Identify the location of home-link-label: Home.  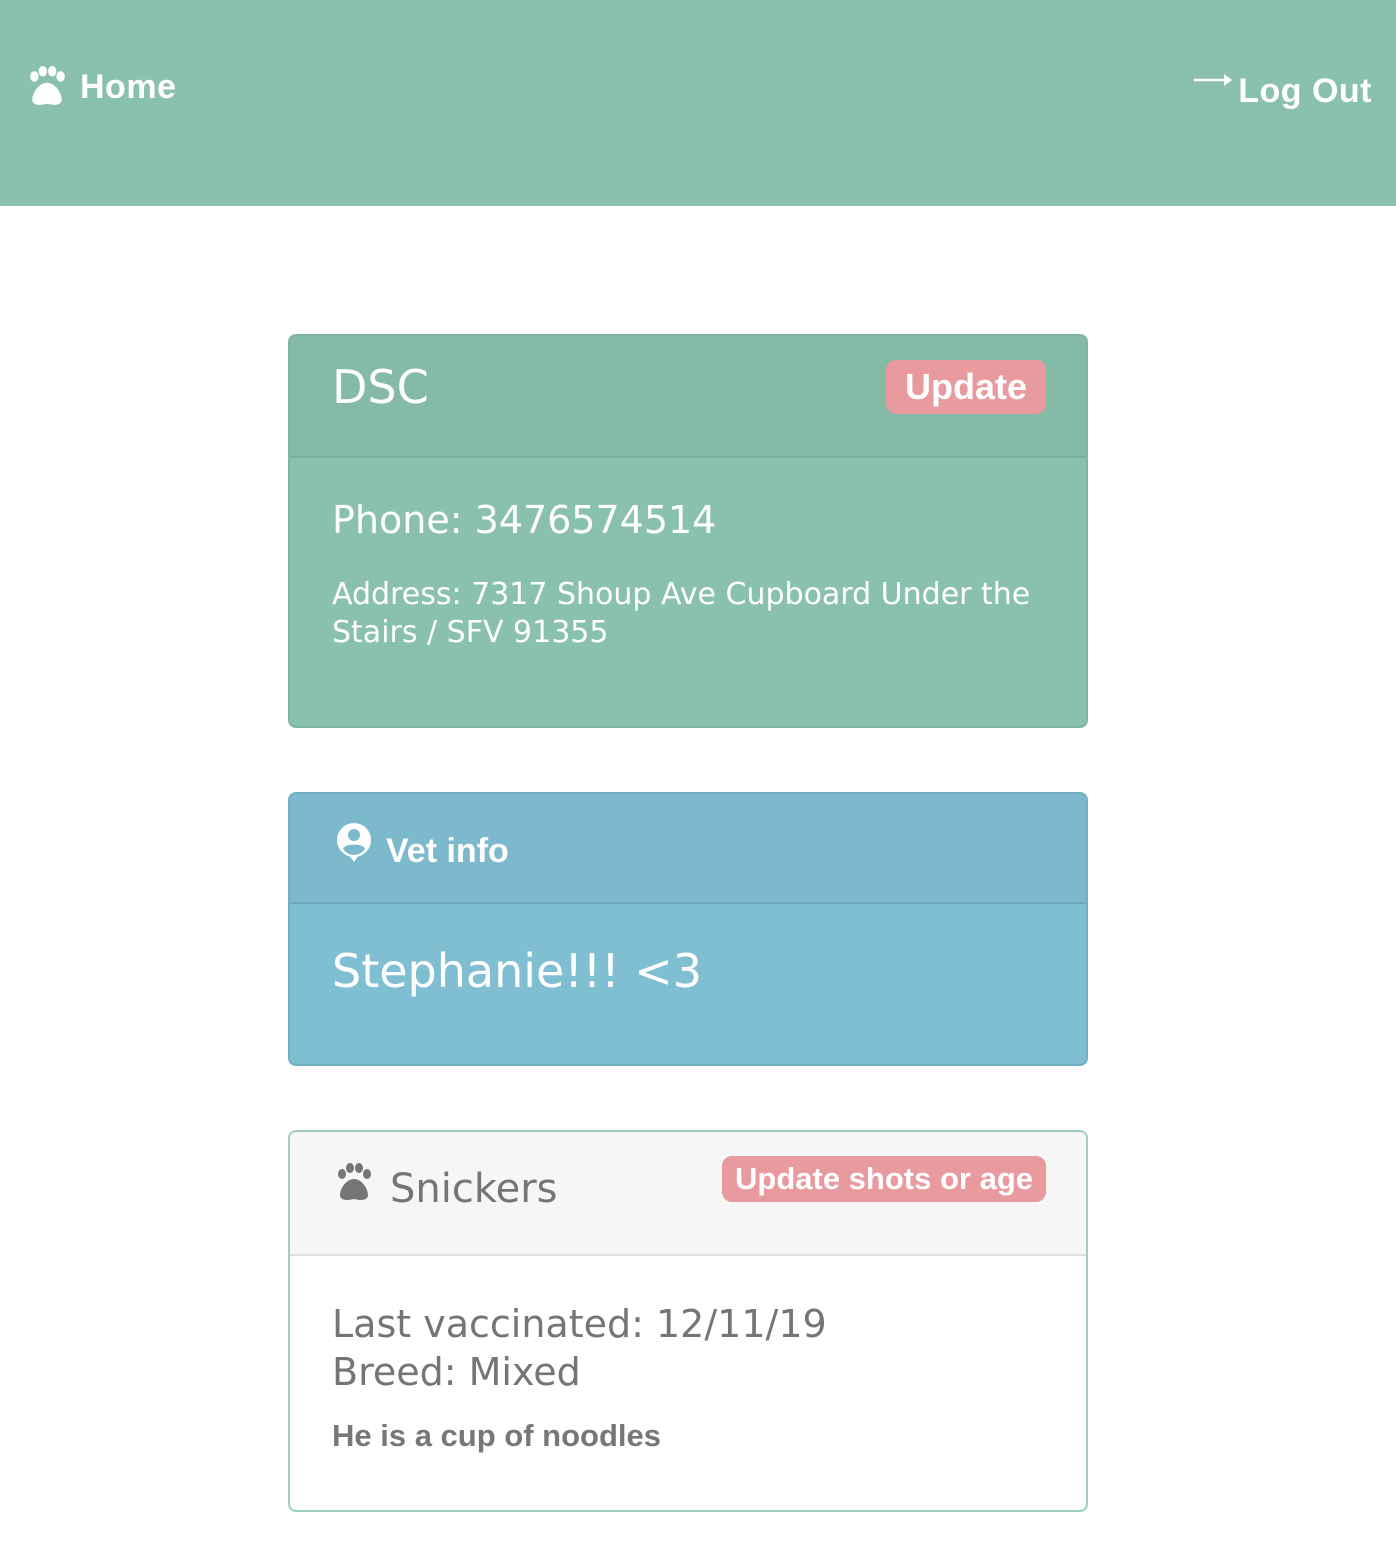
(128, 86).